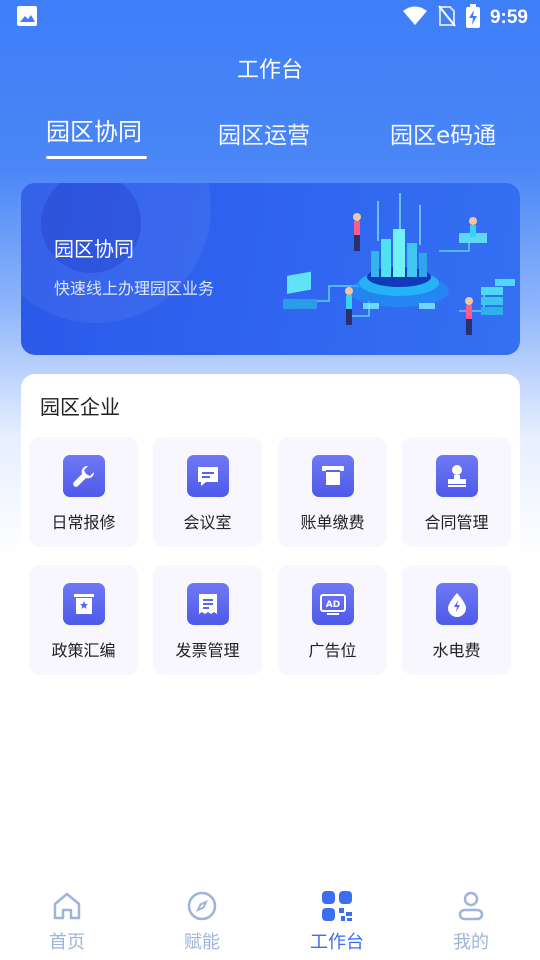 The height and width of the screenshot is (960, 540). I want to click on grid-item-label: 政策汇编, so click(83, 650).